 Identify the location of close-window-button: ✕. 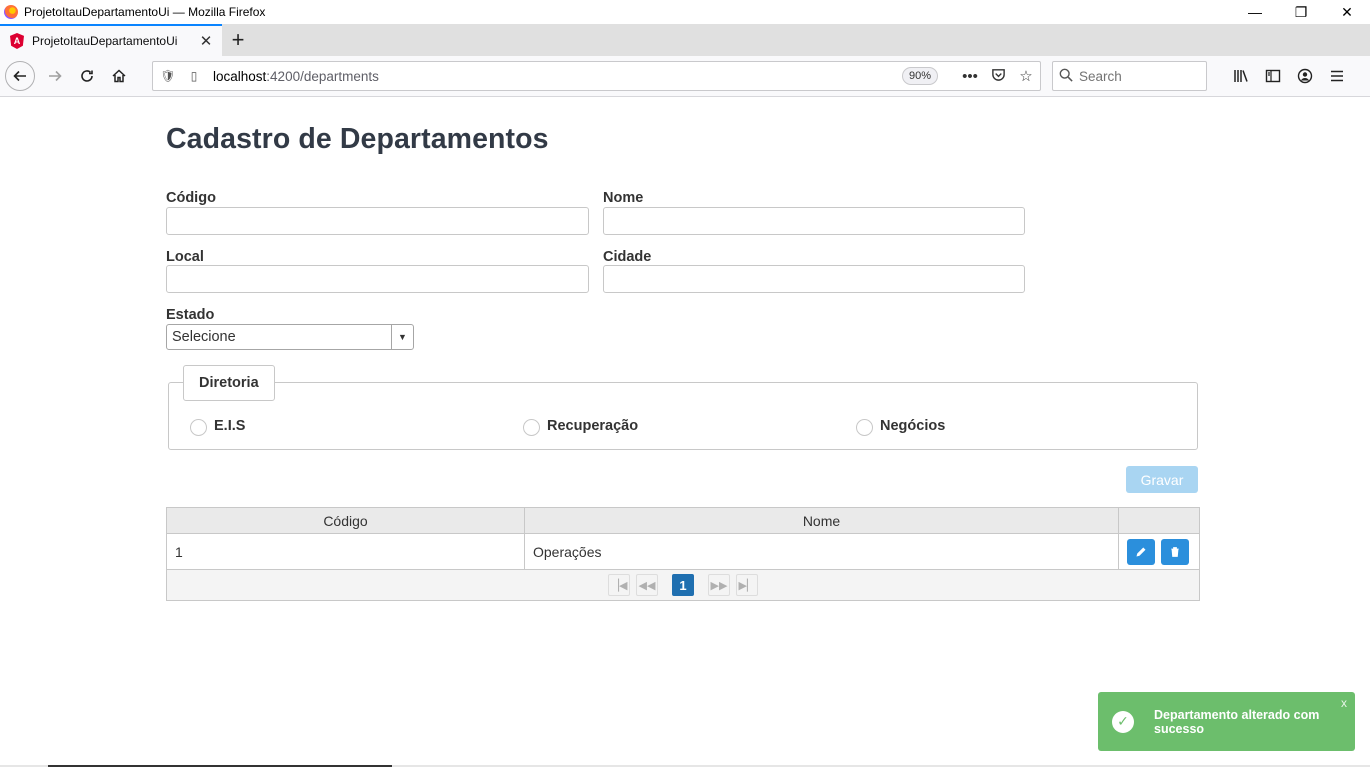
(1347, 12).